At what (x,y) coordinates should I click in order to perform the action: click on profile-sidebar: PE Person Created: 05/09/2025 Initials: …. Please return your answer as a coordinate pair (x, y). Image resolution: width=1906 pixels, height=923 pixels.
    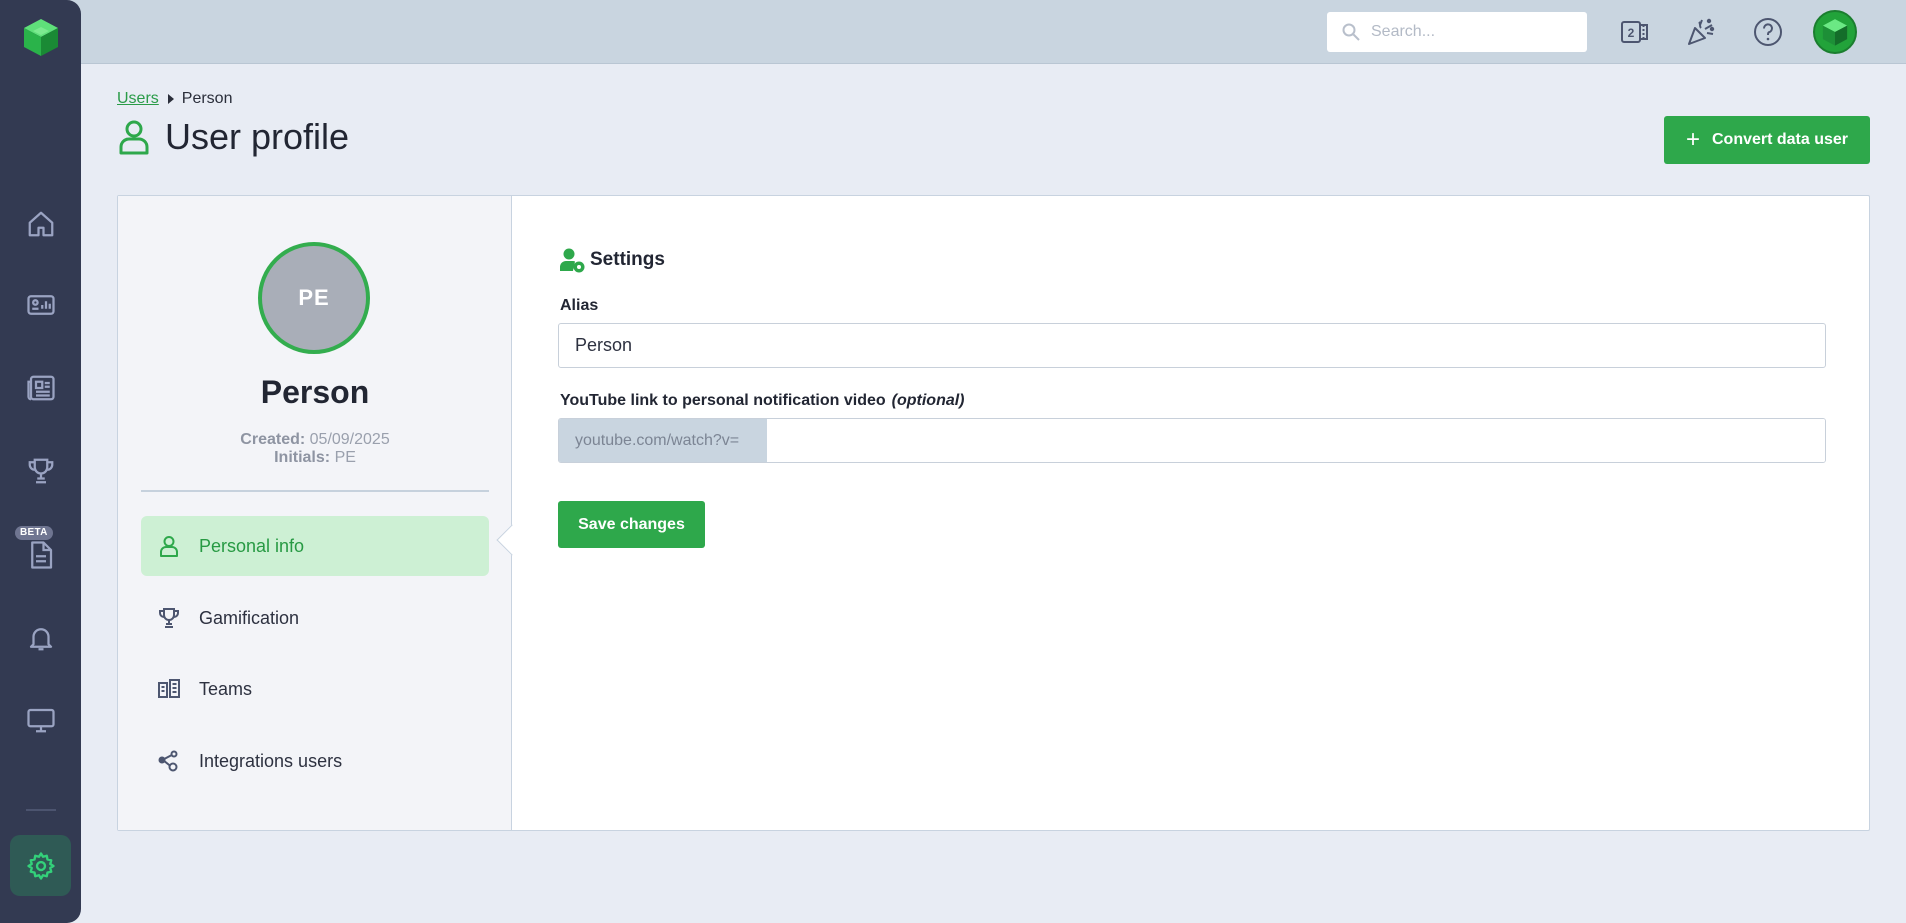
    Looking at the image, I should click on (315, 513).